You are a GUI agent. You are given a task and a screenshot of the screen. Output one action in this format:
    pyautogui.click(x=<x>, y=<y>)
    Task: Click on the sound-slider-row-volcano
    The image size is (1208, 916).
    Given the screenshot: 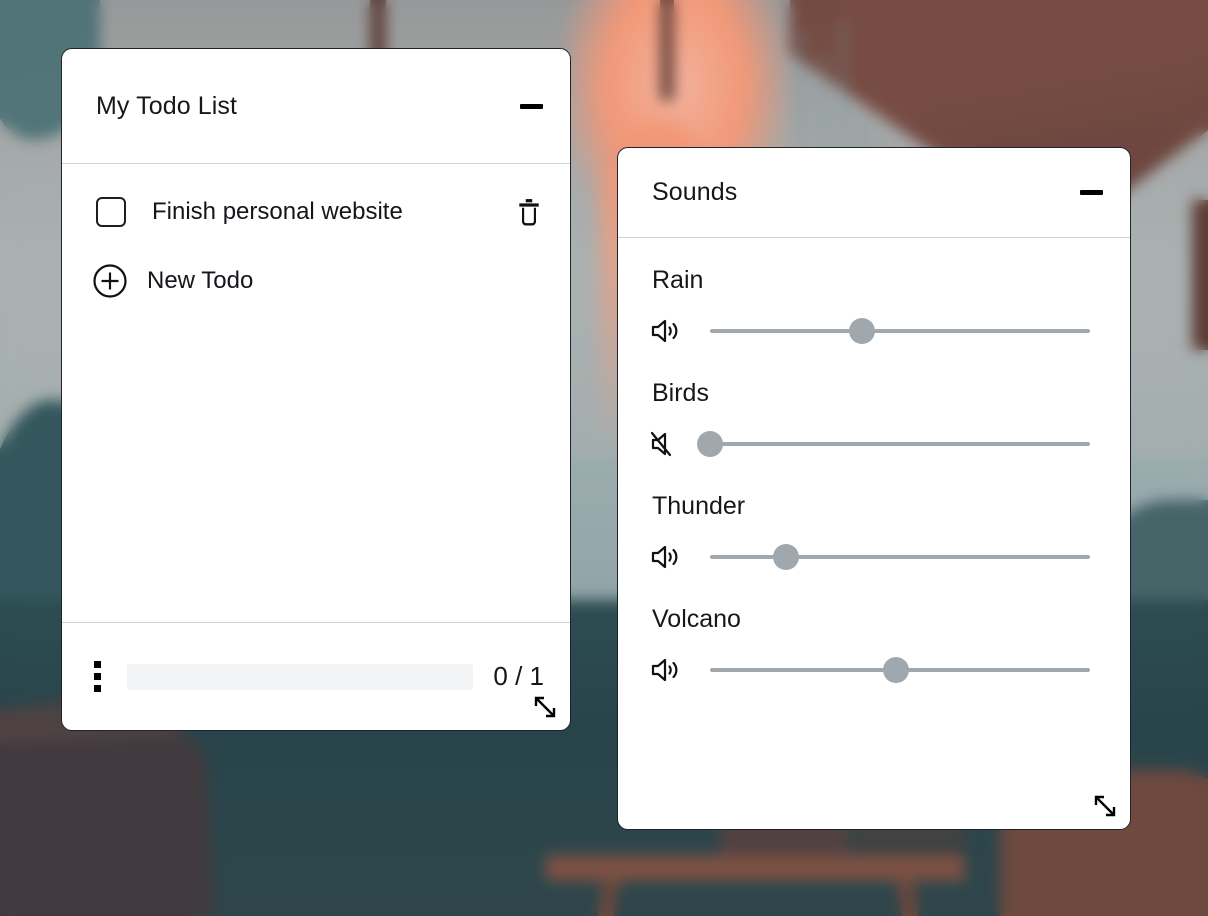 What is the action you would take?
    pyautogui.click(x=870, y=670)
    